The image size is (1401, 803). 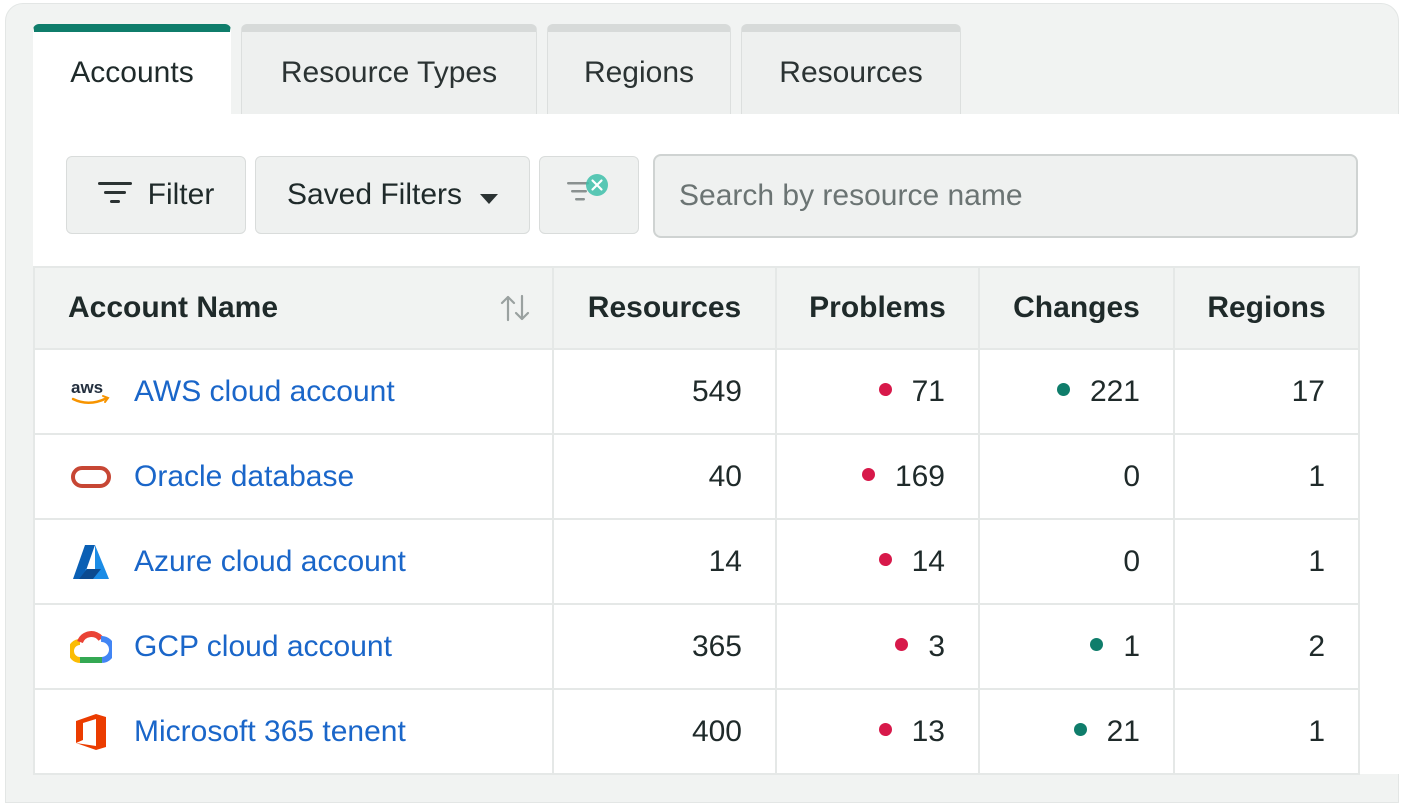 I want to click on tab-resource-types: Resource Types, so click(x=389, y=69).